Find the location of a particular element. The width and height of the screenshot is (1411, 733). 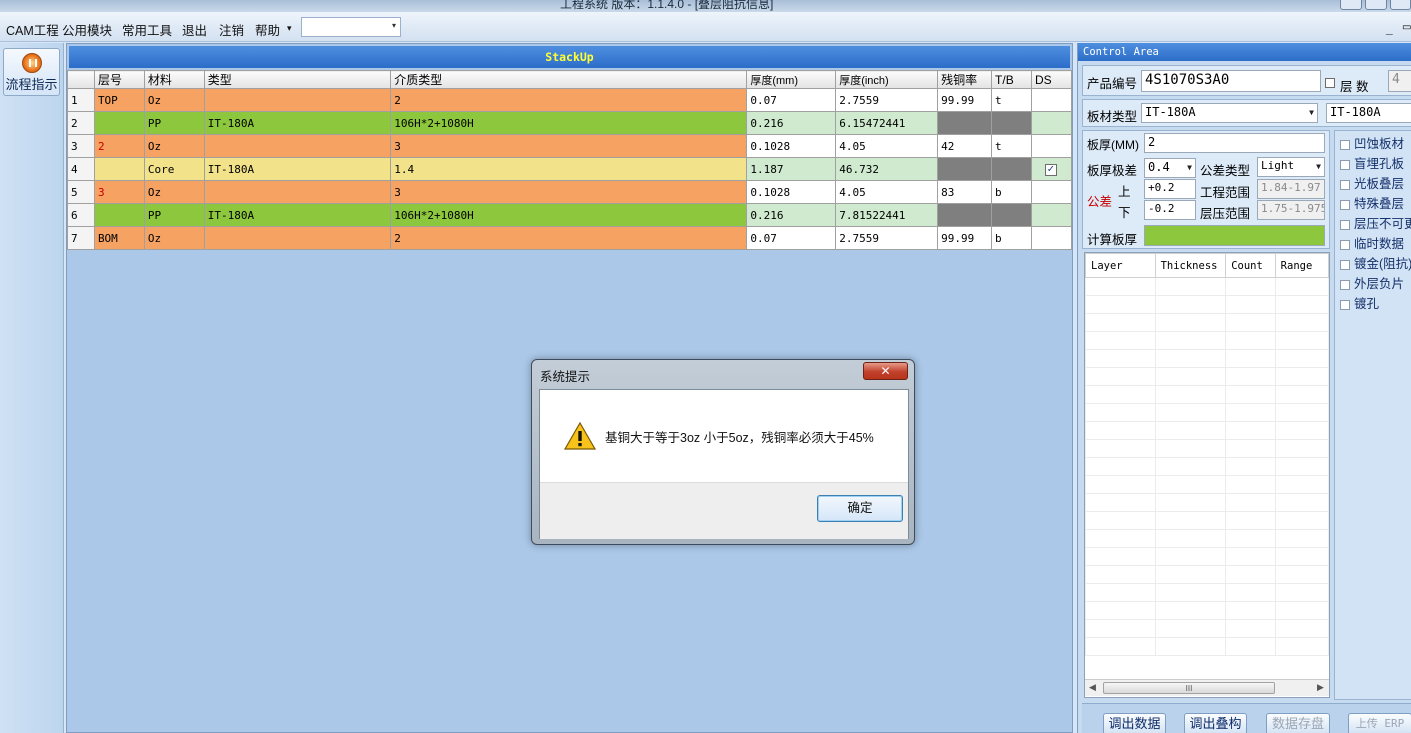

ds-checkbox is located at coordinates (1051, 169).